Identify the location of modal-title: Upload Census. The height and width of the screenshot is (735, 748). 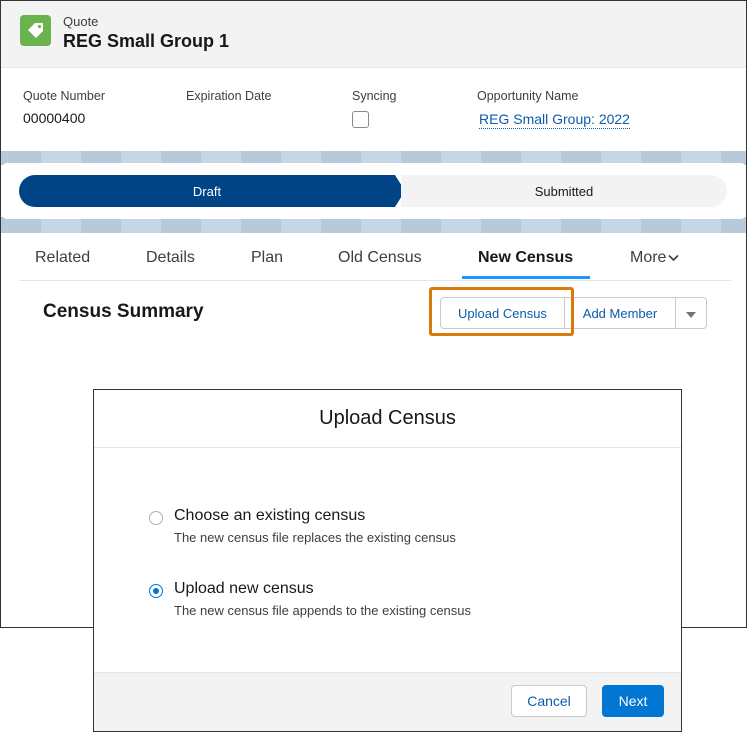
(387, 418).